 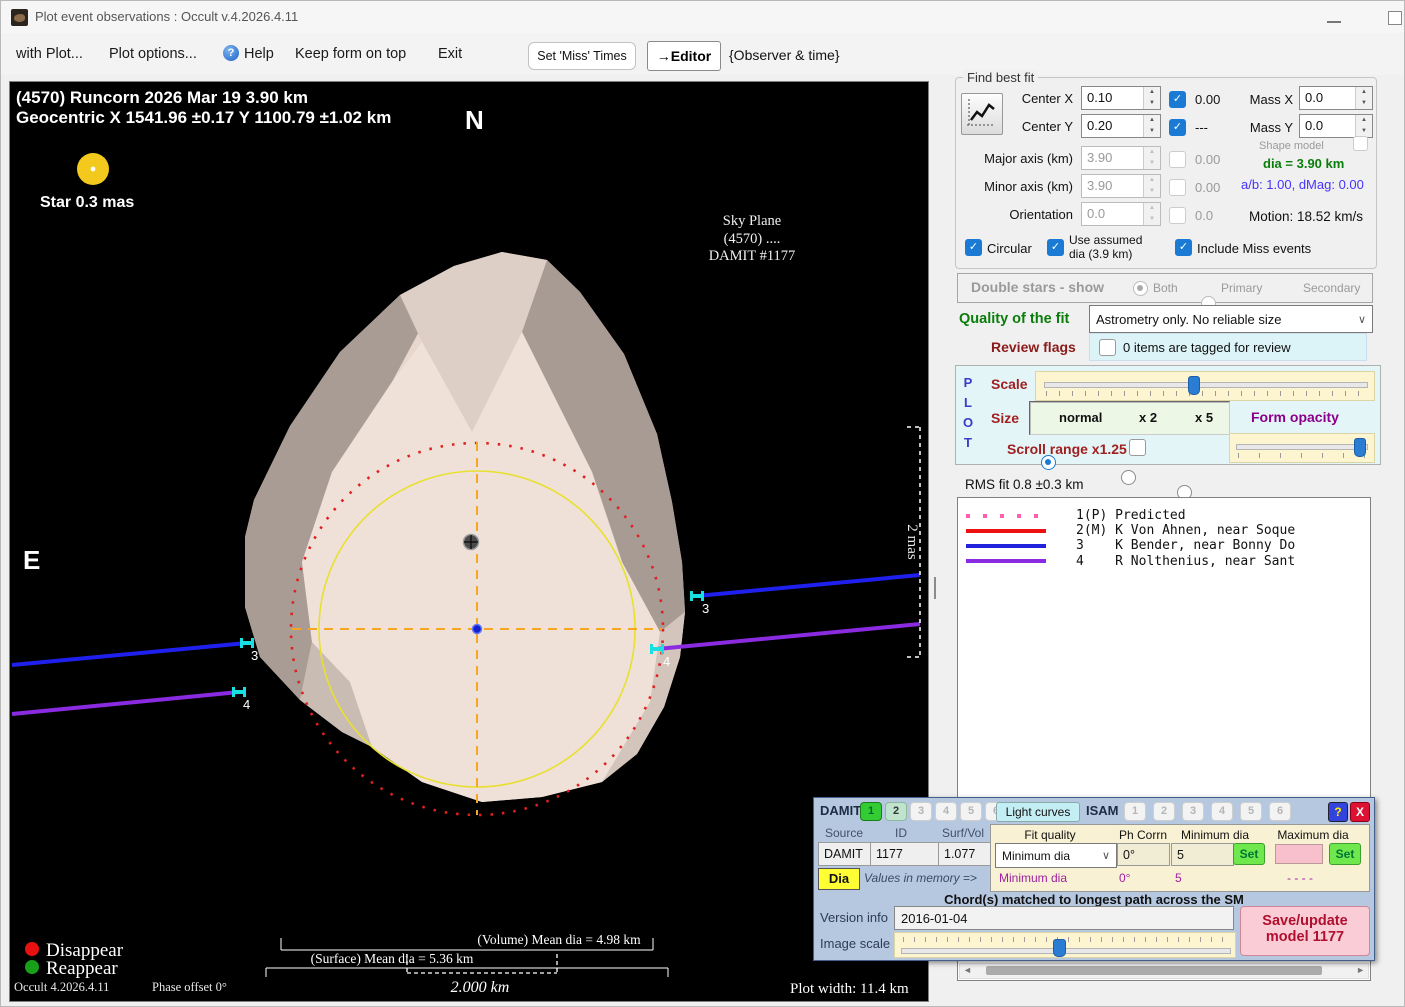 What do you see at coordinates (1143, 854) in the screenshot?
I see `ph-corrn-field: 0°` at bounding box center [1143, 854].